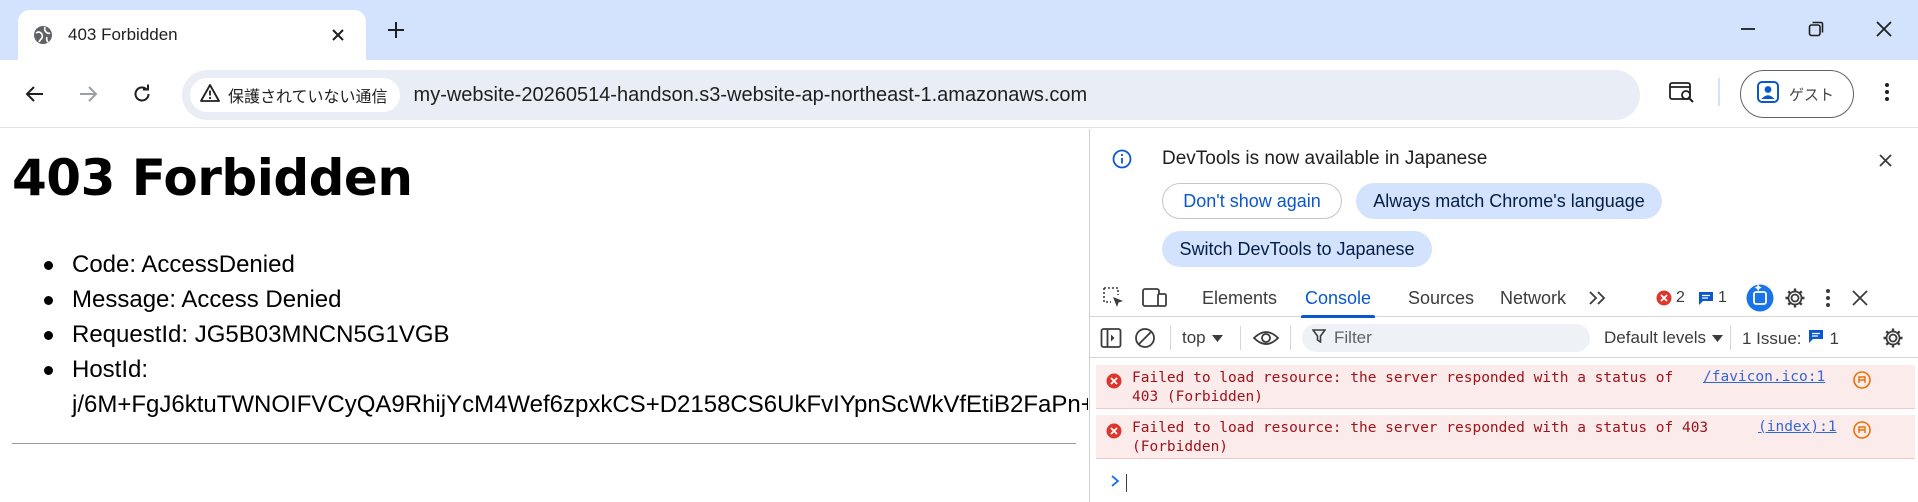 The width and height of the screenshot is (1918, 502). I want to click on log-levels-label: Default levels, so click(1655, 337).